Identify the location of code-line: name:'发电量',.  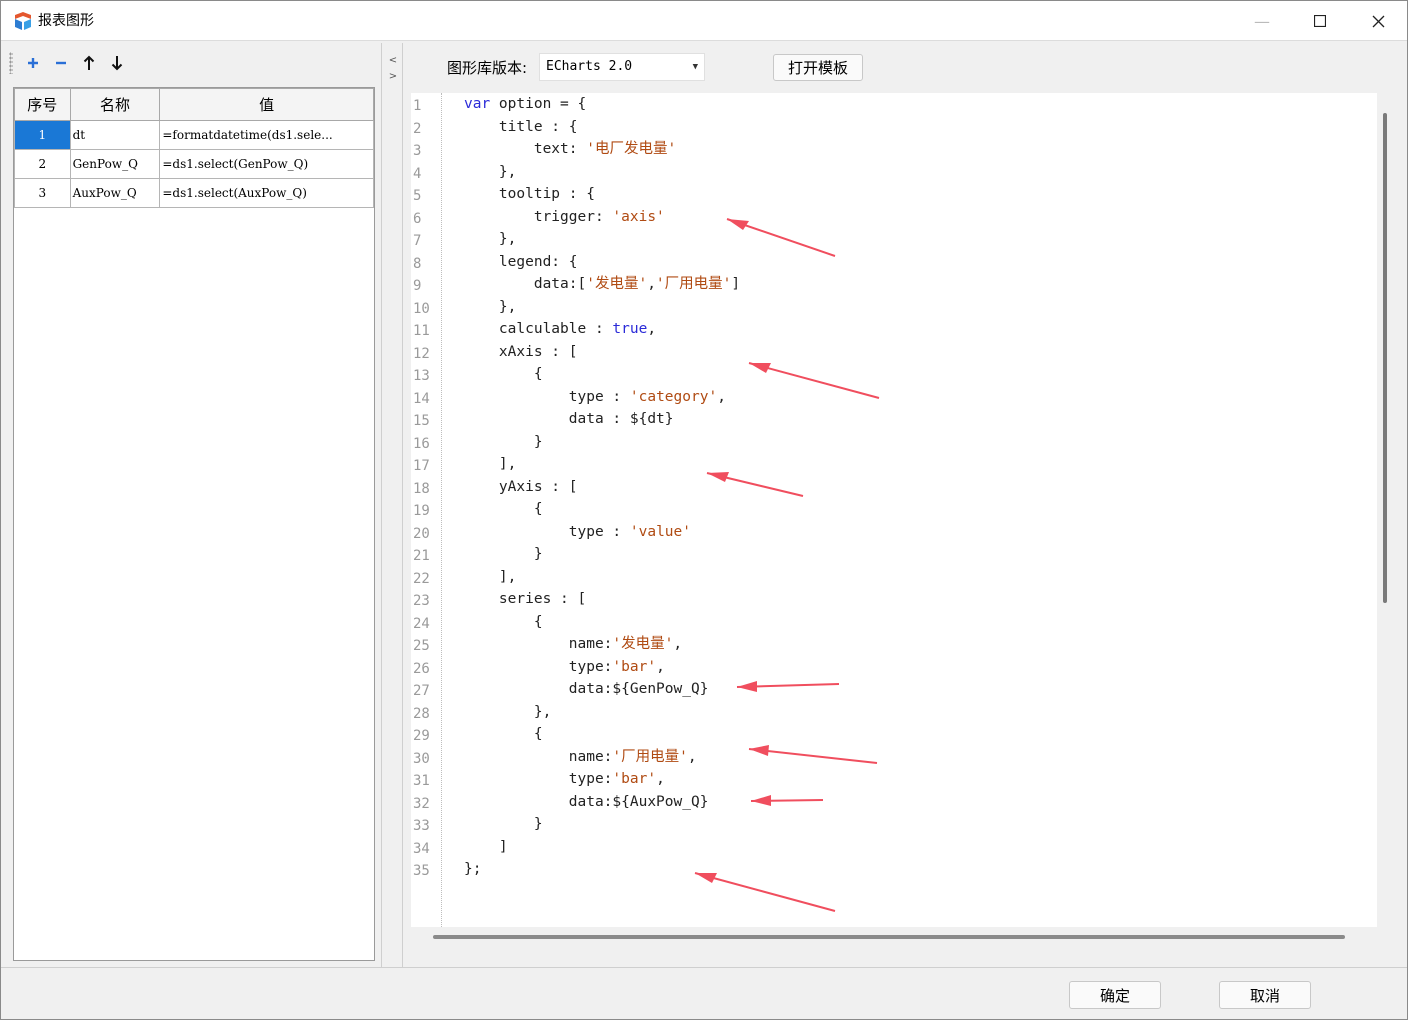
(602, 644).